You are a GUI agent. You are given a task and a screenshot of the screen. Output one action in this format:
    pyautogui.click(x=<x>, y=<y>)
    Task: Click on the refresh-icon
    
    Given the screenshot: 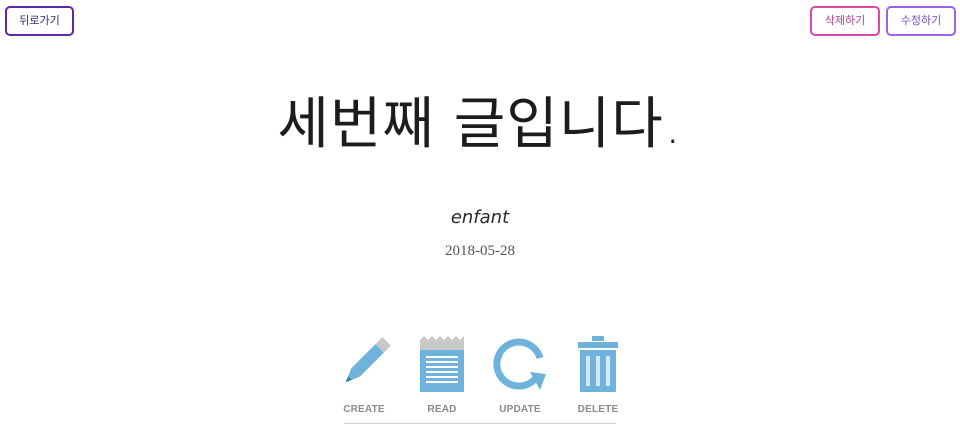 What is the action you would take?
    pyautogui.click(x=519, y=364)
    